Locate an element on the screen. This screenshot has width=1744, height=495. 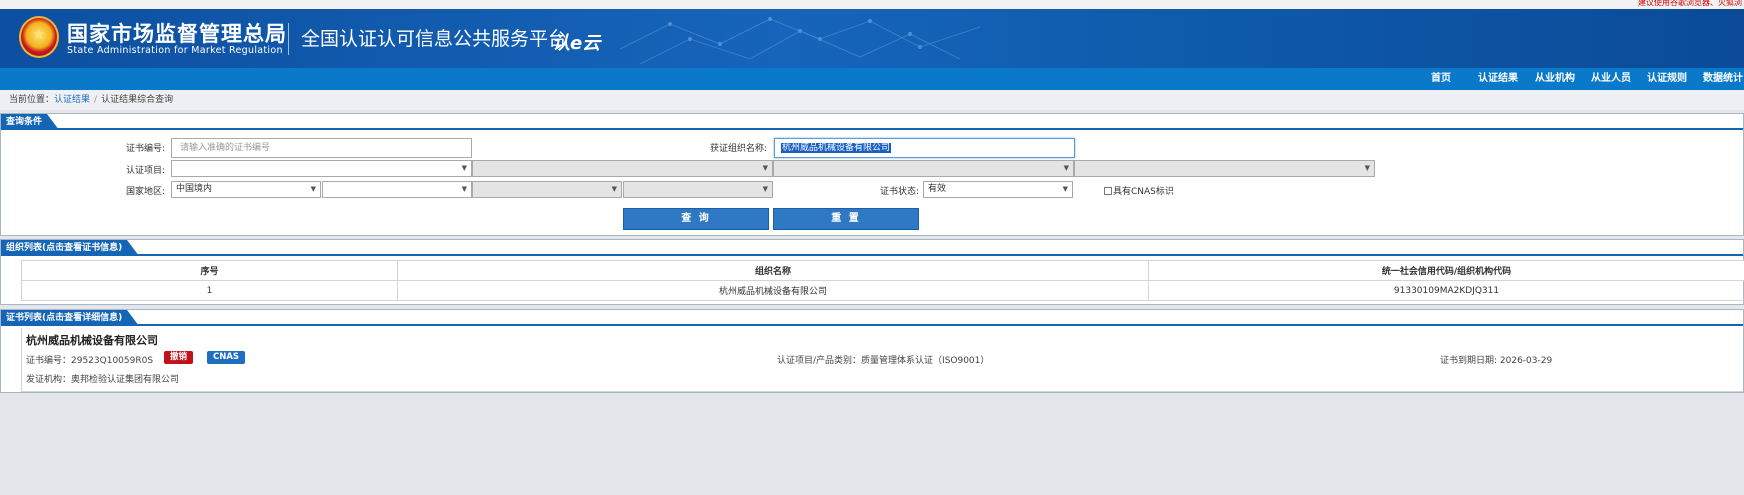
cnas-label: 具有CNAS标识 is located at coordinates (1143, 192).